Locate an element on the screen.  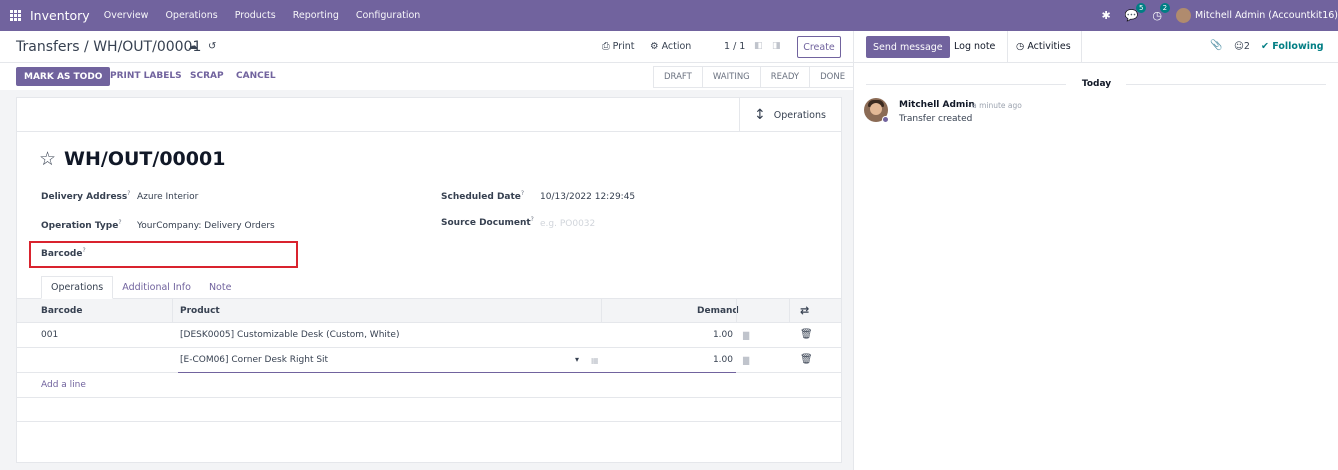
followers-button: ☺2 is located at coordinates (1242, 46).